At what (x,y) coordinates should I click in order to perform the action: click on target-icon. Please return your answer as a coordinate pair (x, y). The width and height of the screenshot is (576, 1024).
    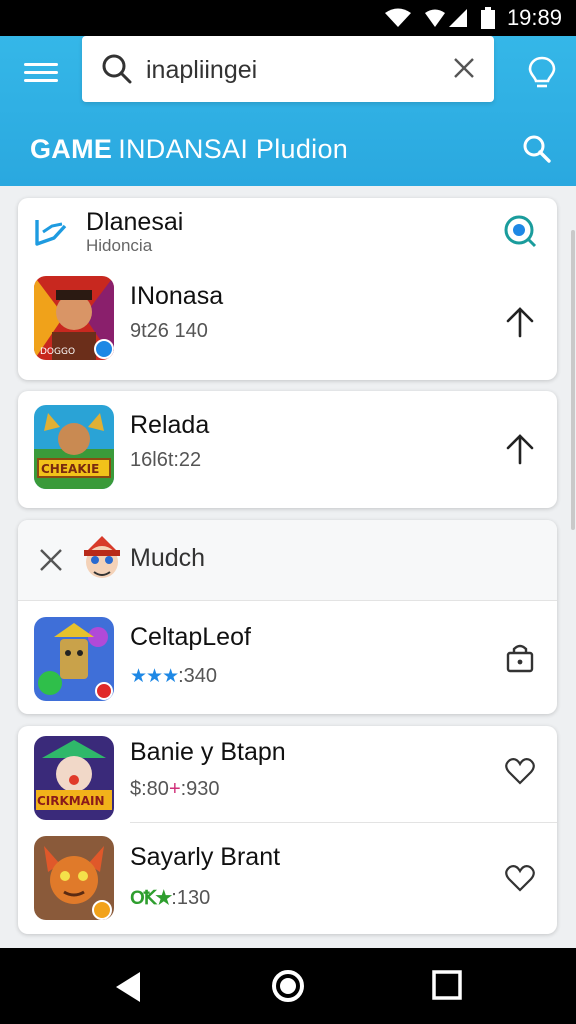
    Looking at the image, I should click on (520, 233).